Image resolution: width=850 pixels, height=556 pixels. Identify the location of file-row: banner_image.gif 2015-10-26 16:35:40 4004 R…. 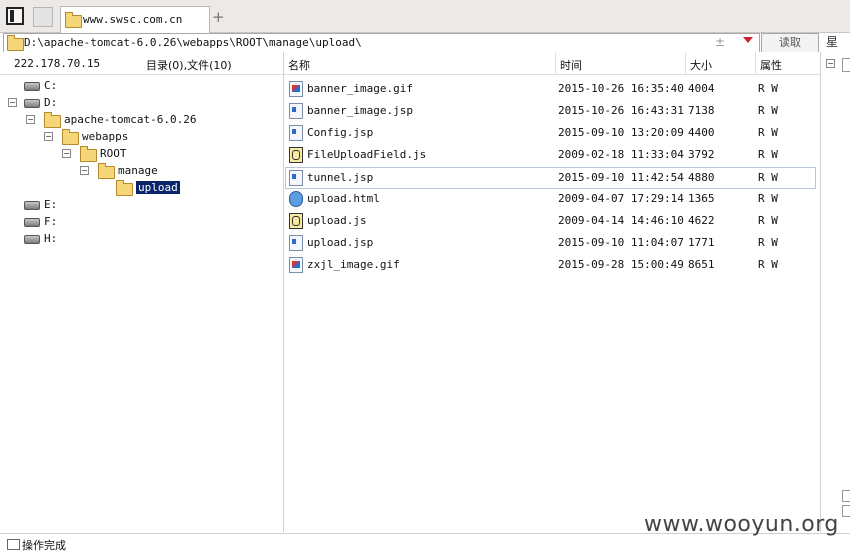
(550, 89).